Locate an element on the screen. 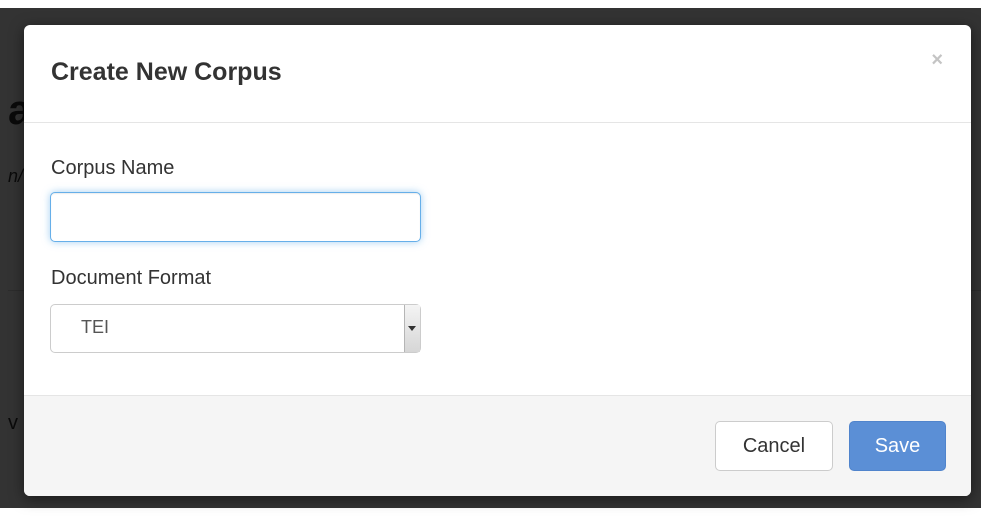 This screenshot has height=516, width=981. document-format-selected-value: TEI is located at coordinates (95, 327).